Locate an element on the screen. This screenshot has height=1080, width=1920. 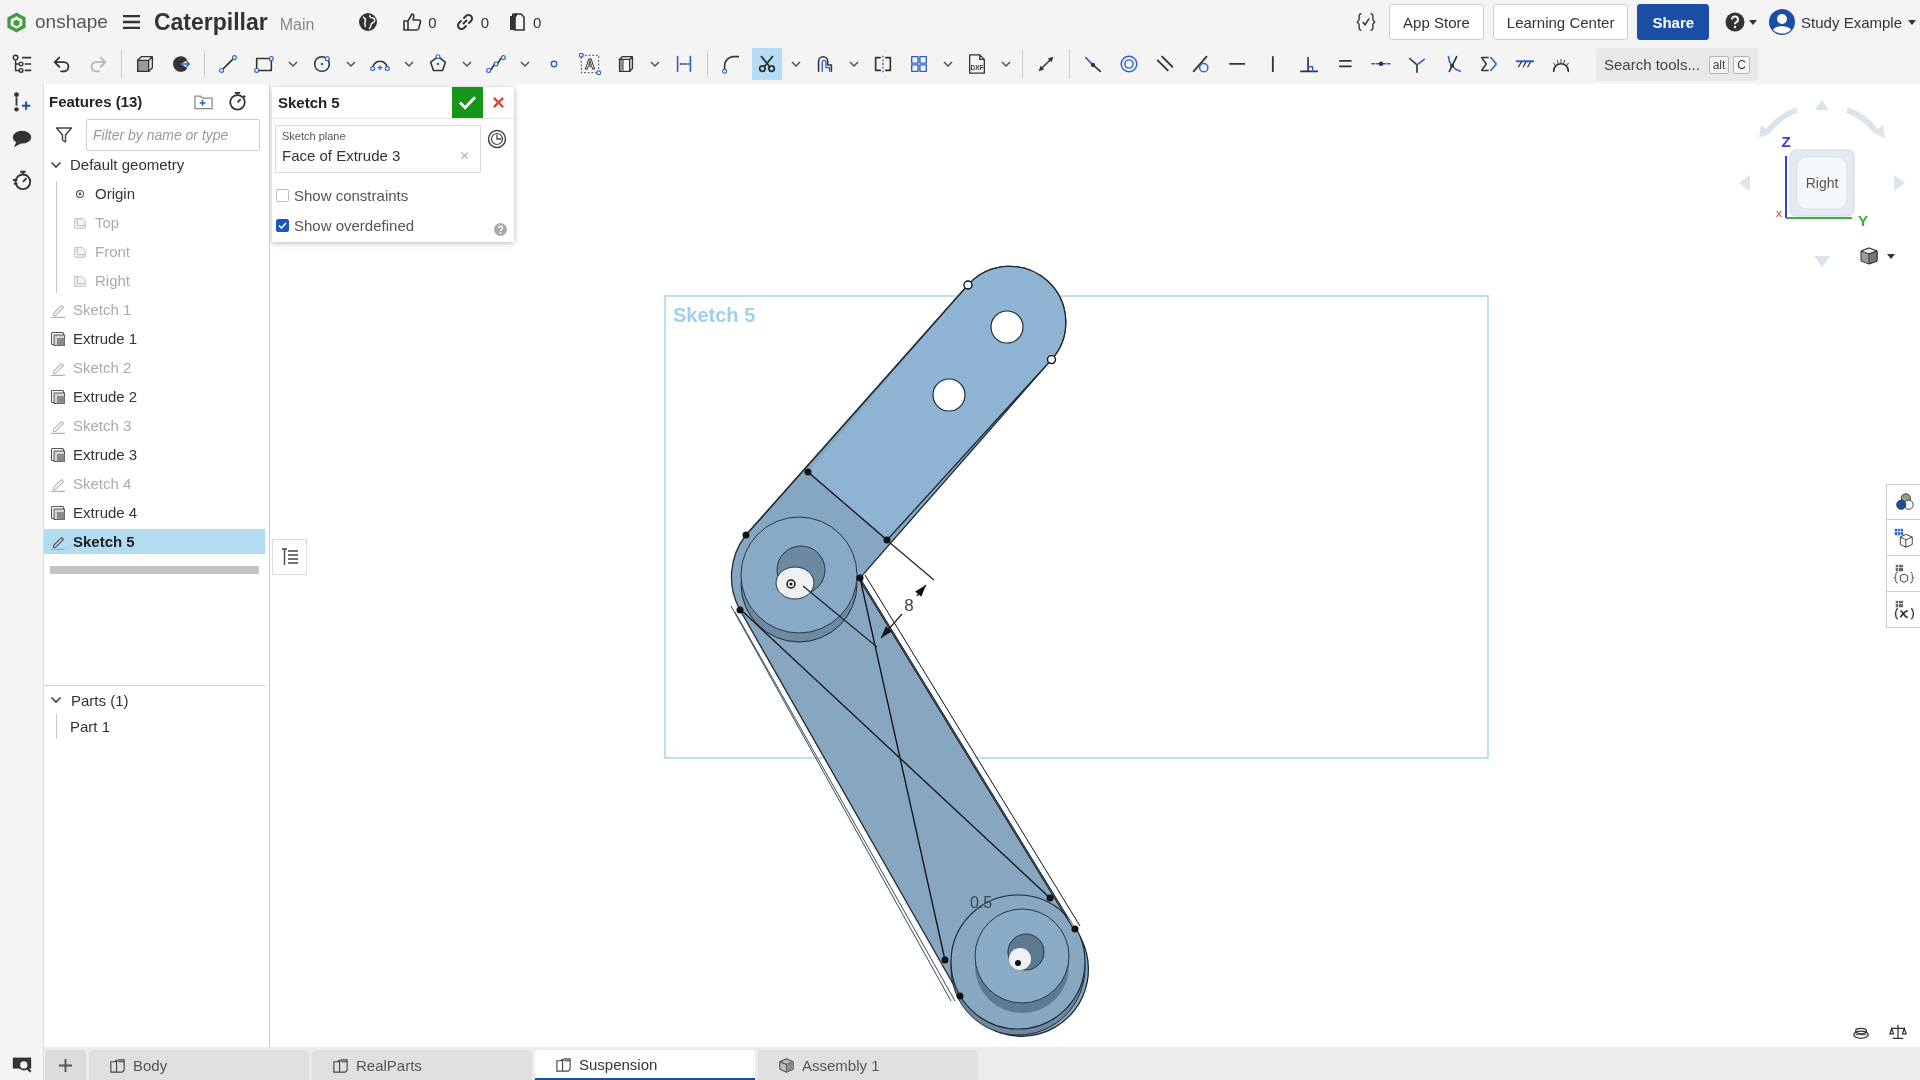
close-icon is located at coordinates (498, 102).